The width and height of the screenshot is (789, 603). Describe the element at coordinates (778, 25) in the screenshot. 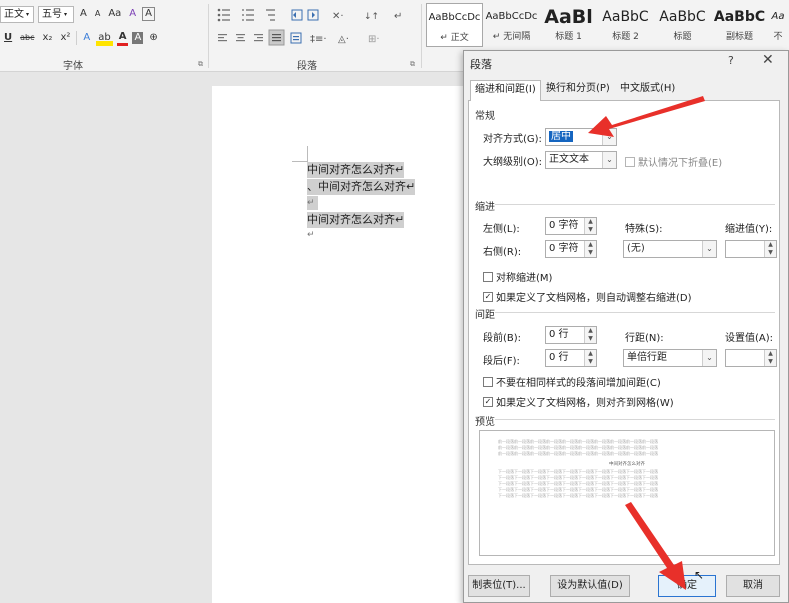

I see `style-more: Aa 不` at that location.